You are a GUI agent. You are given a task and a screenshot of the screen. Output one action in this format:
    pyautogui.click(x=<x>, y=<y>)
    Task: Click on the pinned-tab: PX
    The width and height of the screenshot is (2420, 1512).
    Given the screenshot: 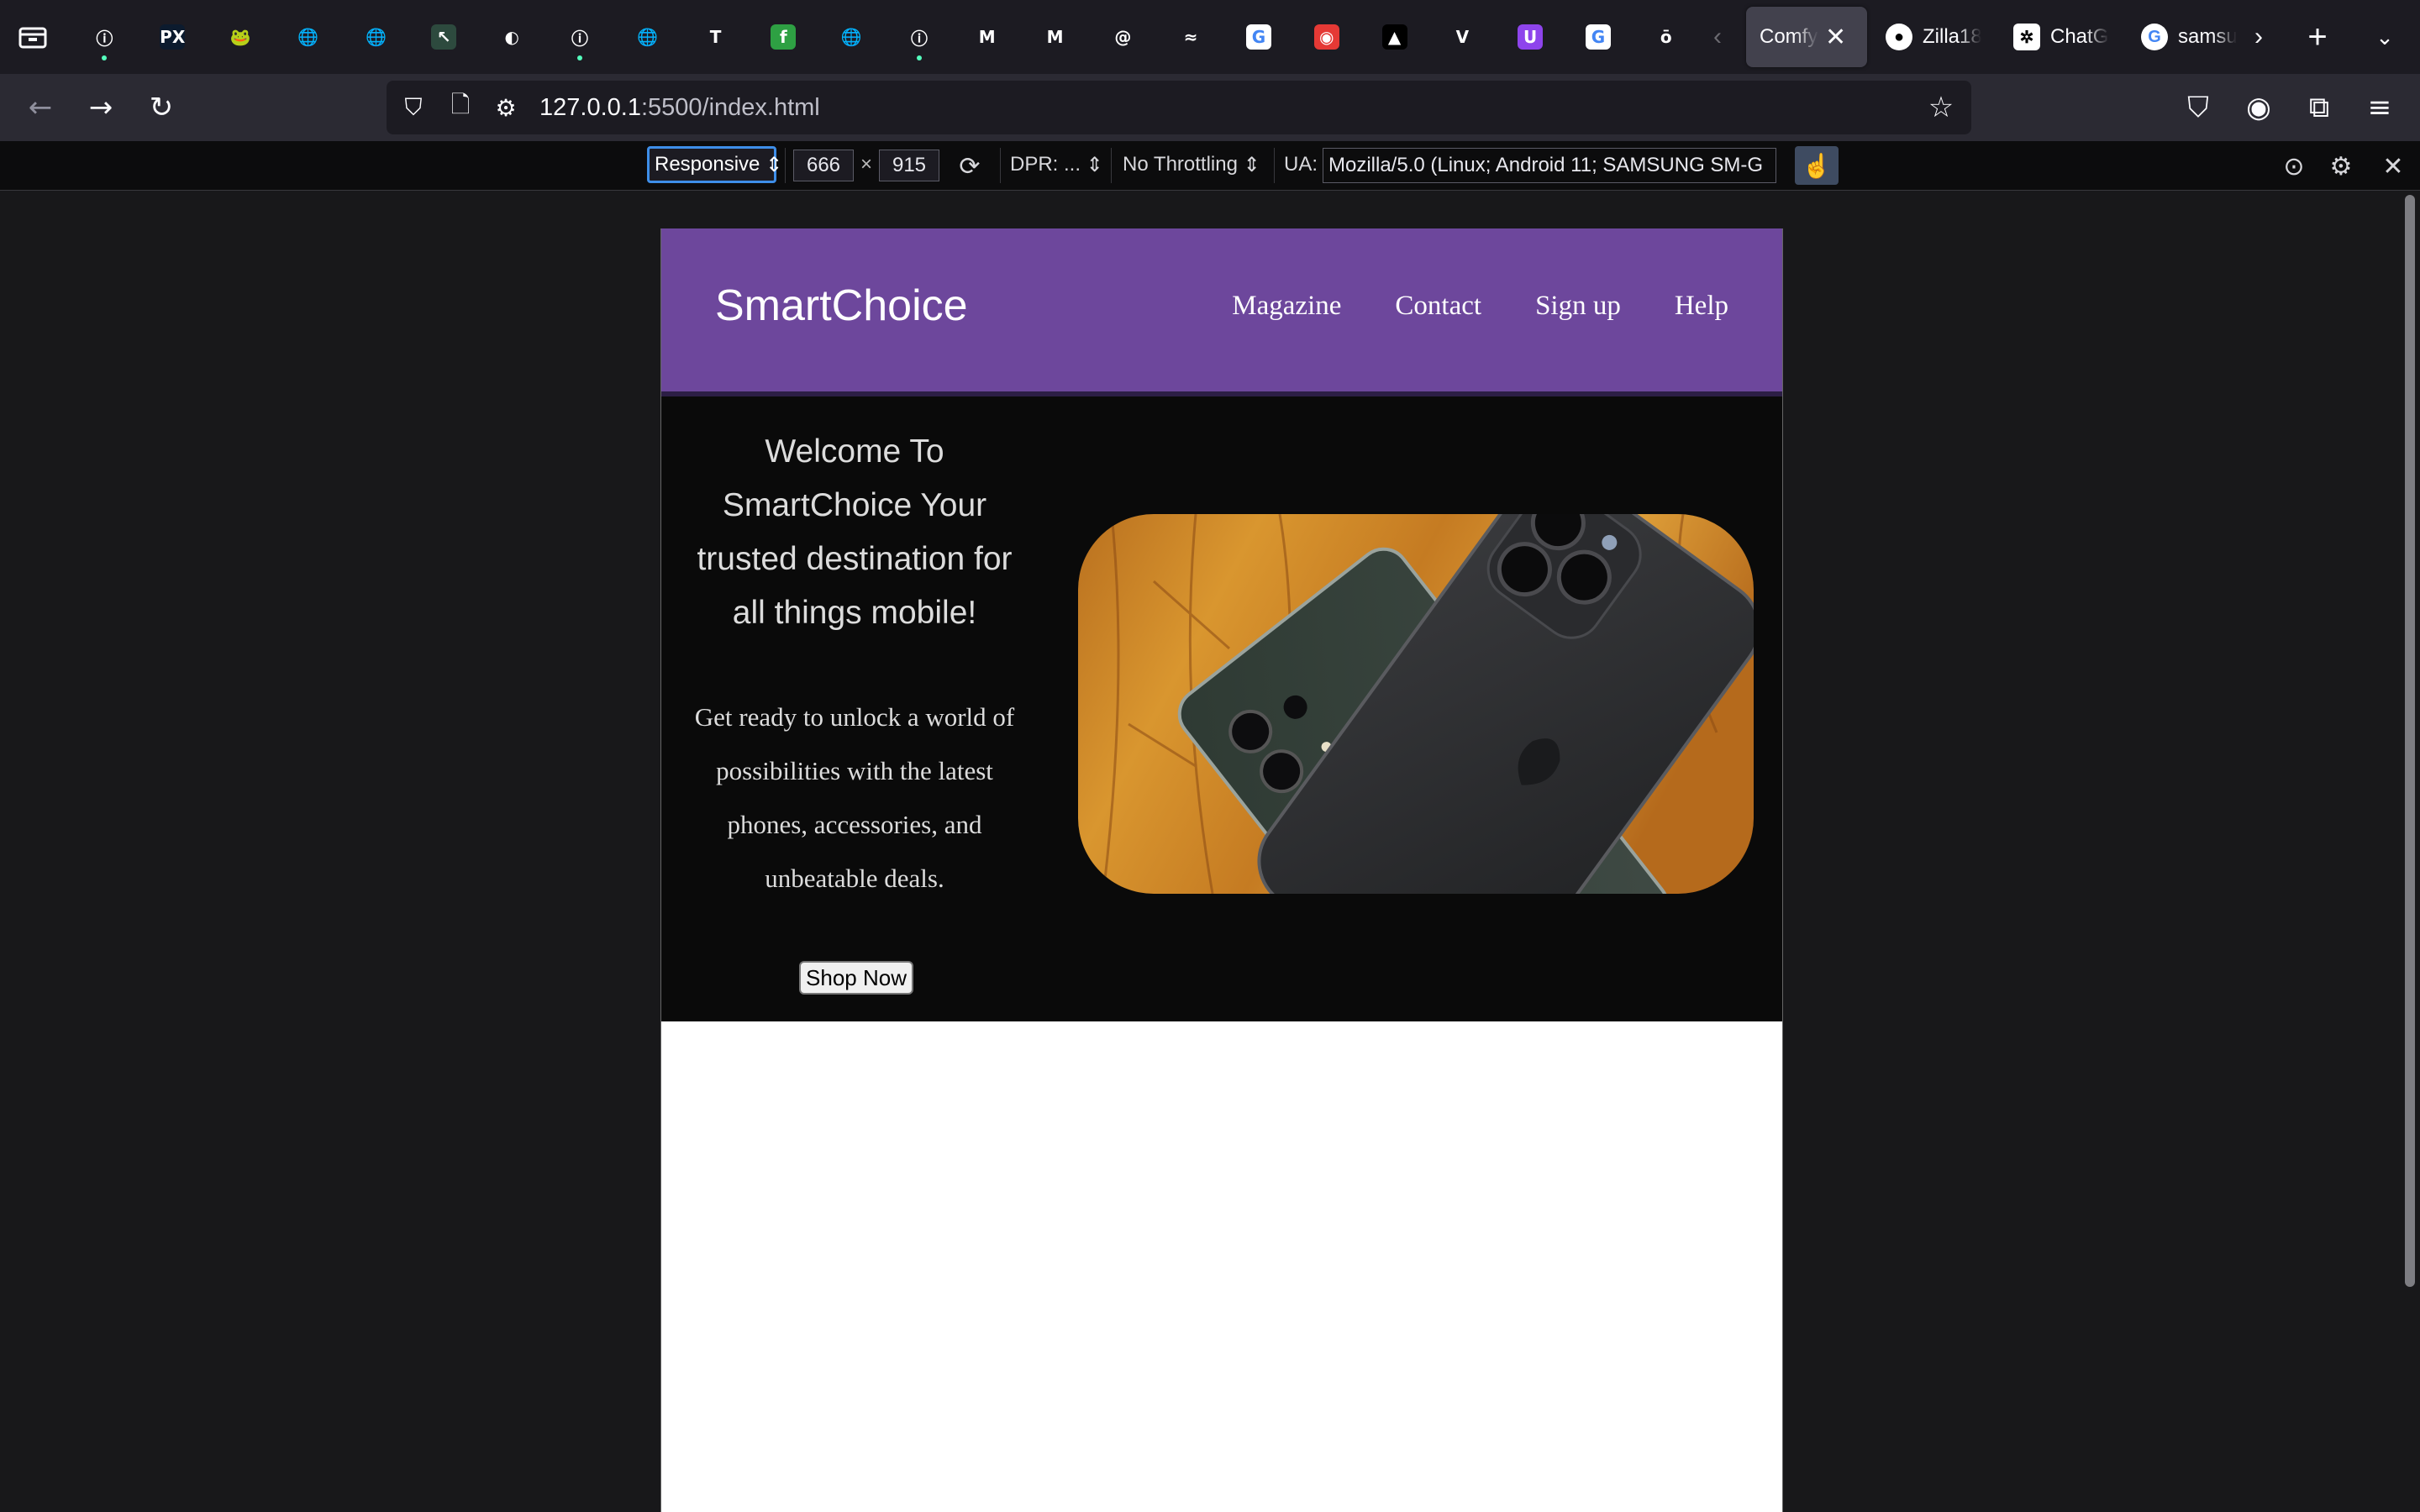 What is the action you would take?
    pyautogui.click(x=173, y=37)
    